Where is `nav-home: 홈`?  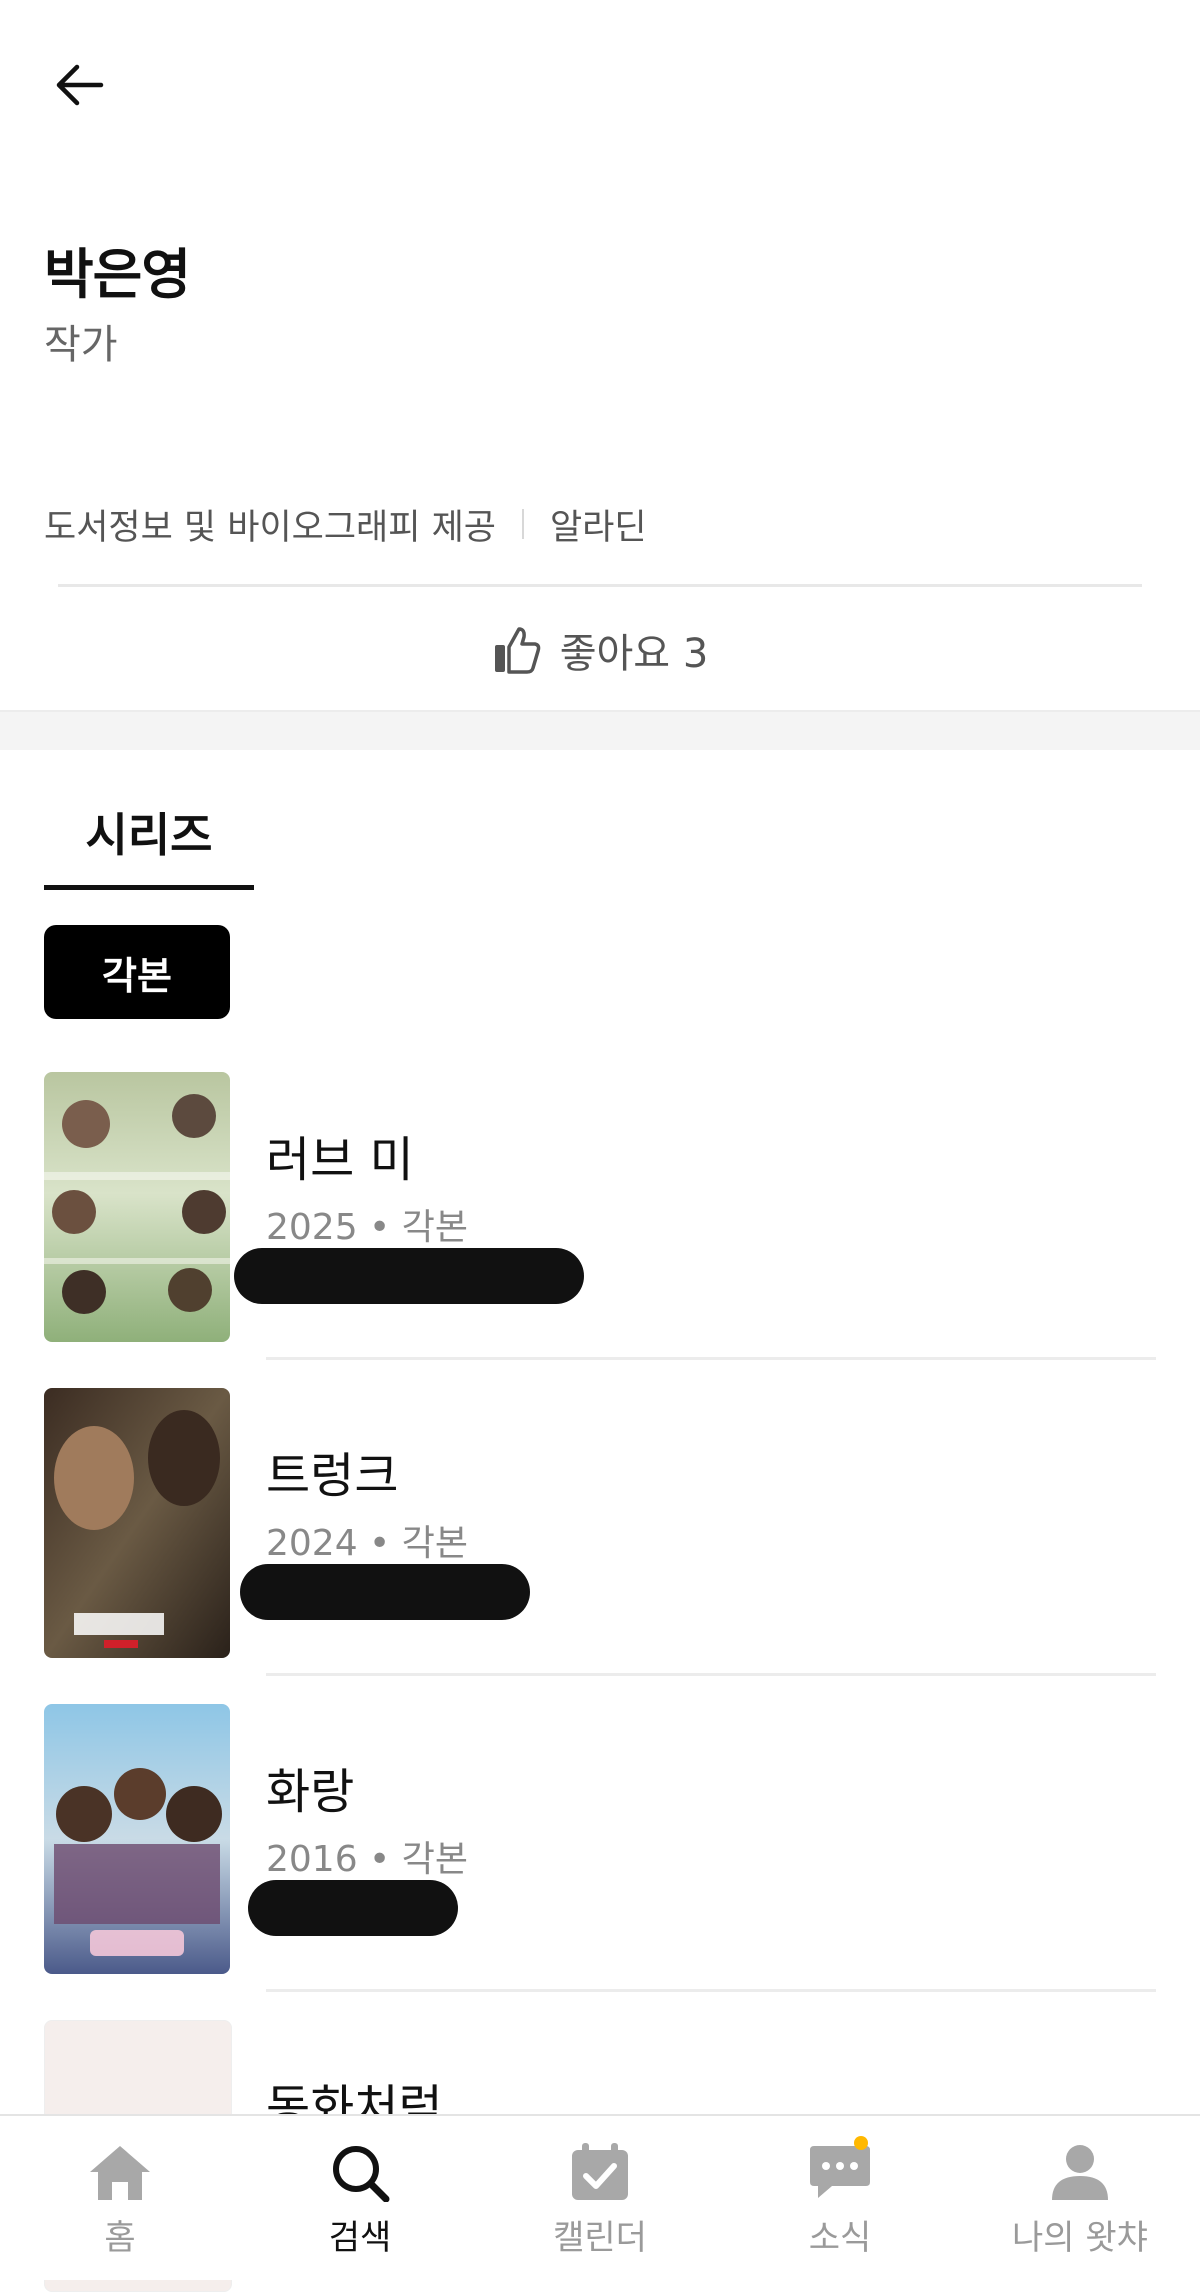
nav-home: 홈 is located at coordinates (120, 2198).